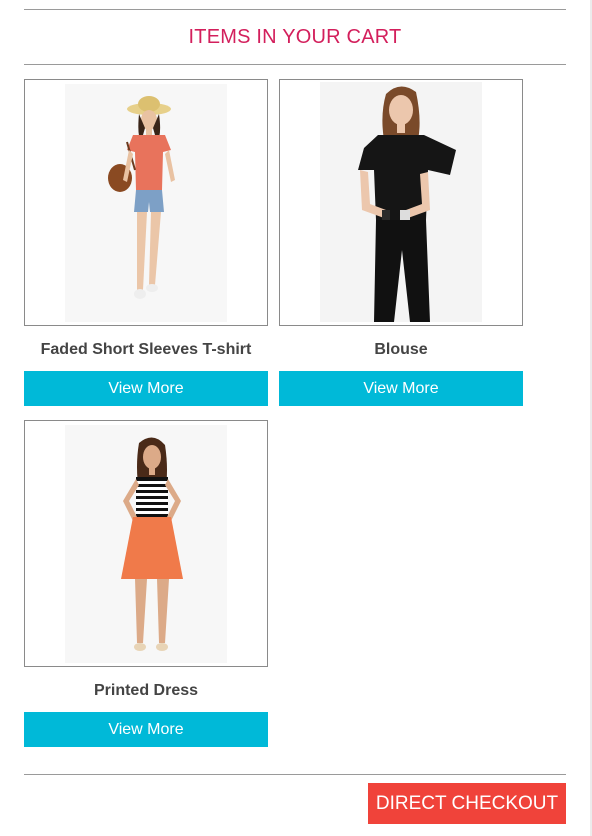  I want to click on product-photo-printed-dress, so click(146, 544).